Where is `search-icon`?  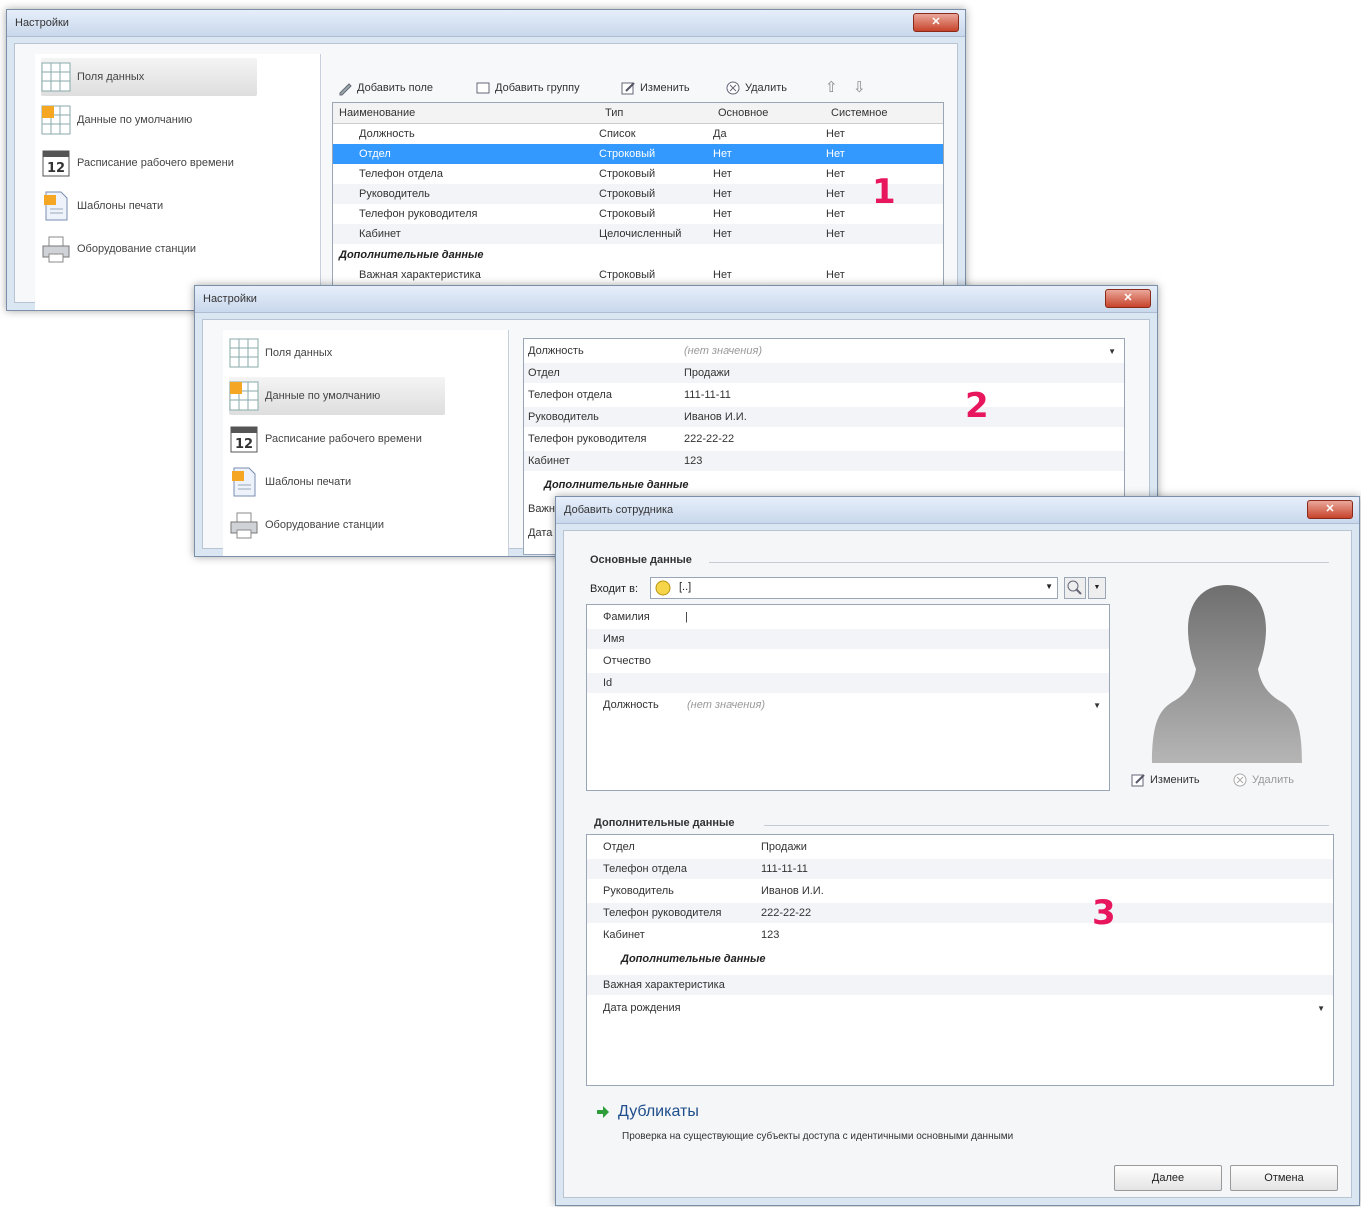 search-icon is located at coordinates (1074, 587).